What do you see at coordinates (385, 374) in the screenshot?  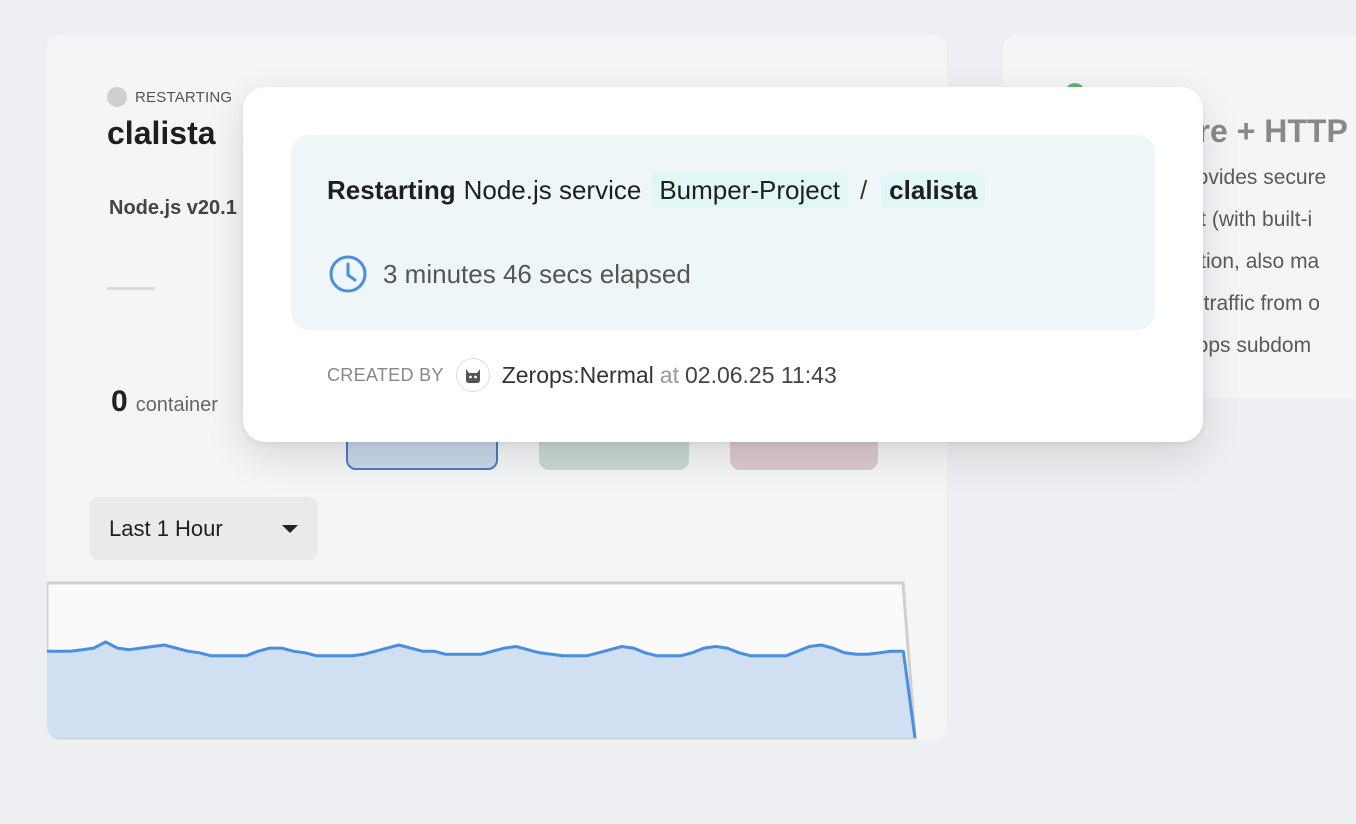 I see `created-by-label: CREATED BY` at bounding box center [385, 374].